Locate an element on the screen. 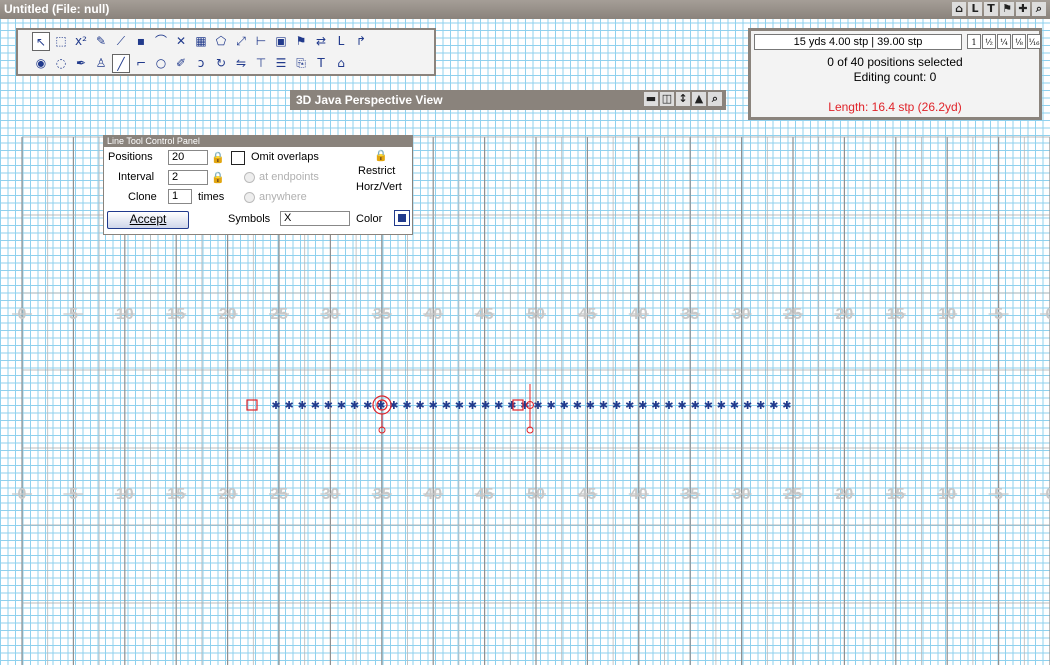  perspective-view-bar: 3D Java Perspective View ▬ ◫ ↕ ▲ ⌕ is located at coordinates (508, 100).